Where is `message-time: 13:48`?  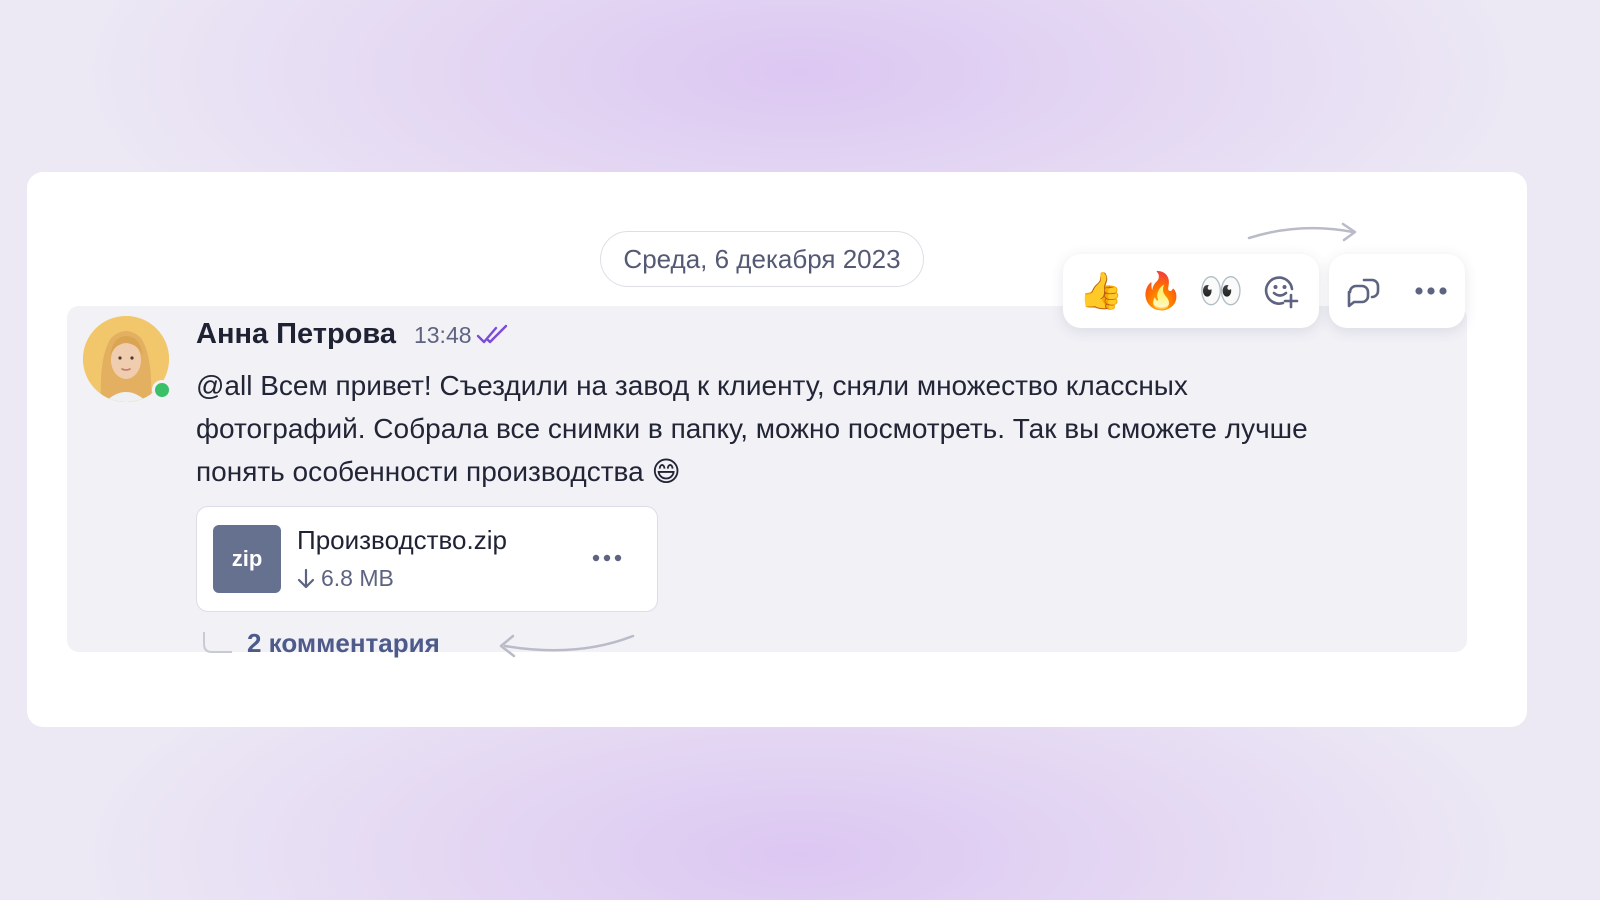
message-time: 13:48 is located at coordinates (442, 335).